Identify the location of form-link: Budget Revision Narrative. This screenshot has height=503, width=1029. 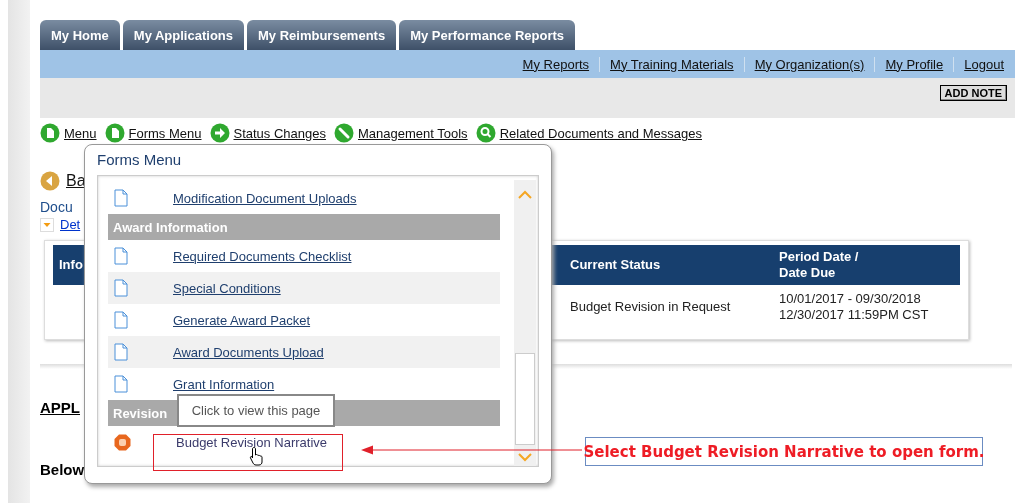
(252, 442).